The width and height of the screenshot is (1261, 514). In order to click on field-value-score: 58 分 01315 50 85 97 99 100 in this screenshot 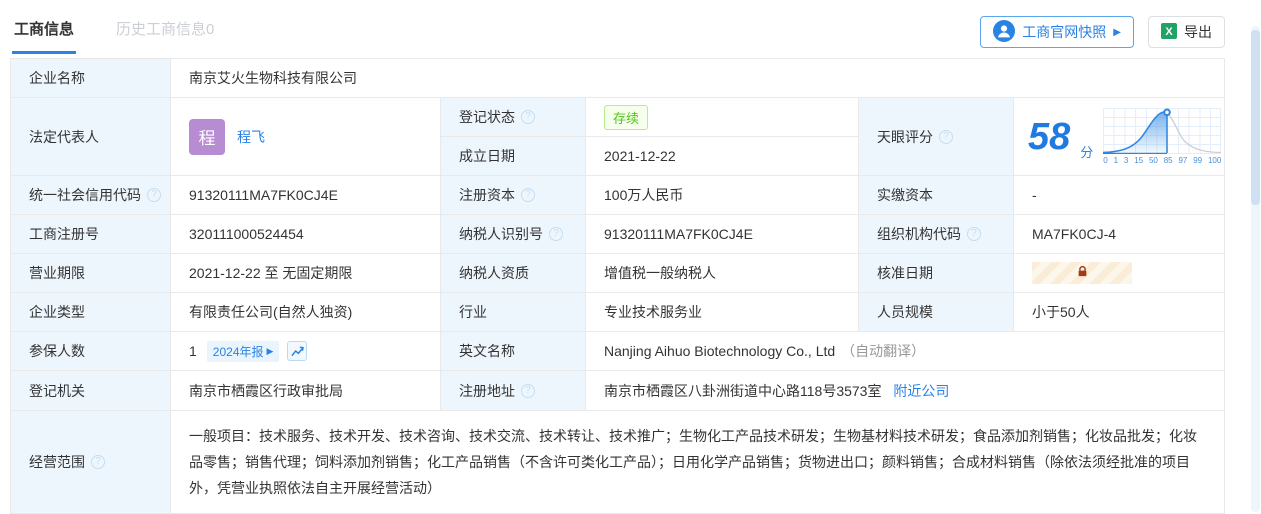, I will do `click(1119, 137)`.